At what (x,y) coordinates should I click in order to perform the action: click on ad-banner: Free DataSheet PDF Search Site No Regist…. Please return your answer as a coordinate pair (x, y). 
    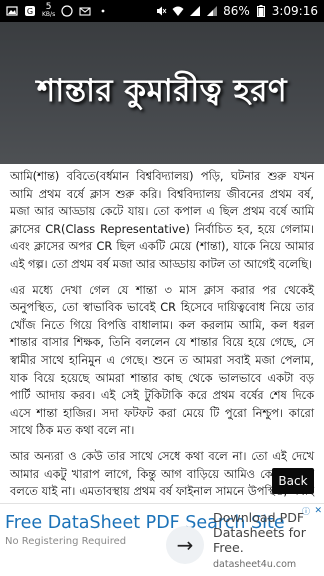
    Looking at the image, I should click on (162, 539).